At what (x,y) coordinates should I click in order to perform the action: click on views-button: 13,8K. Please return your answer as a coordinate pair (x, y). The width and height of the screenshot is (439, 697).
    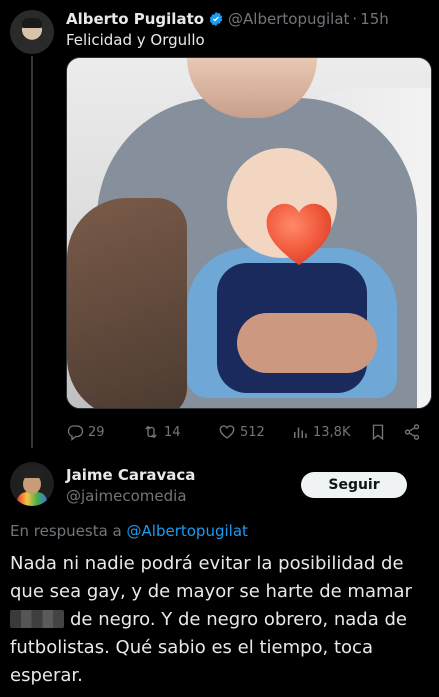
    Looking at the image, I should click on (320, 432).